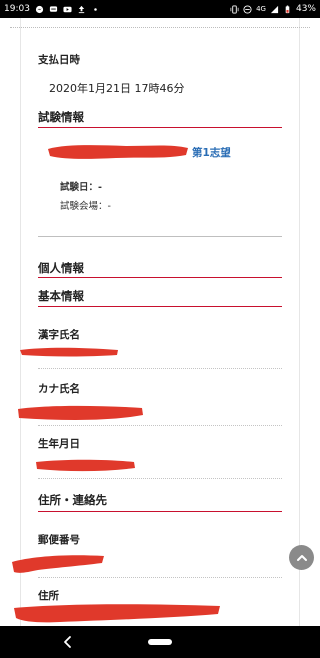 The width and height of the screenshot is (320, 658). What do you see at coordinates (305, 9) in the screenshot?
I see `battery-level: 43%` at bounding box center [305, 9].